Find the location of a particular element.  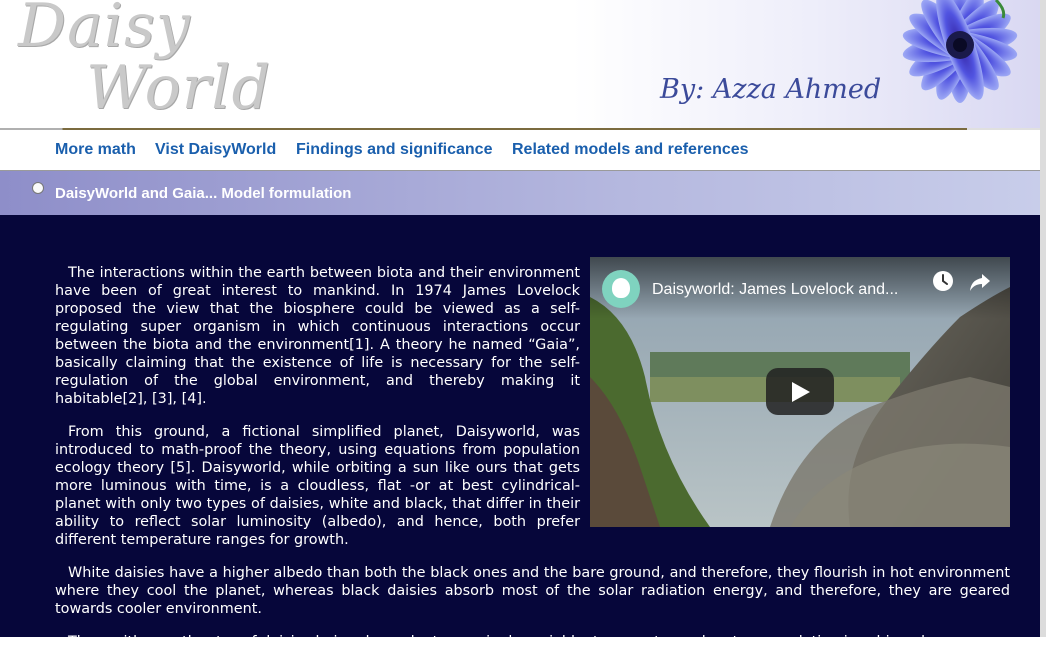

subnav-link-model-formulation: DaisyWorld and Gaia... Model formulation is located at coordinates (203, 193).